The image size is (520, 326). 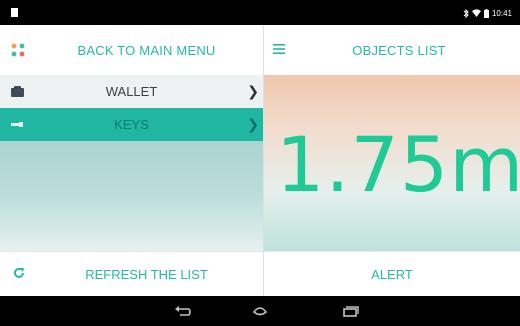 I want to click on list-item-keys: KEYS ❯, so click(x=131, y=124).